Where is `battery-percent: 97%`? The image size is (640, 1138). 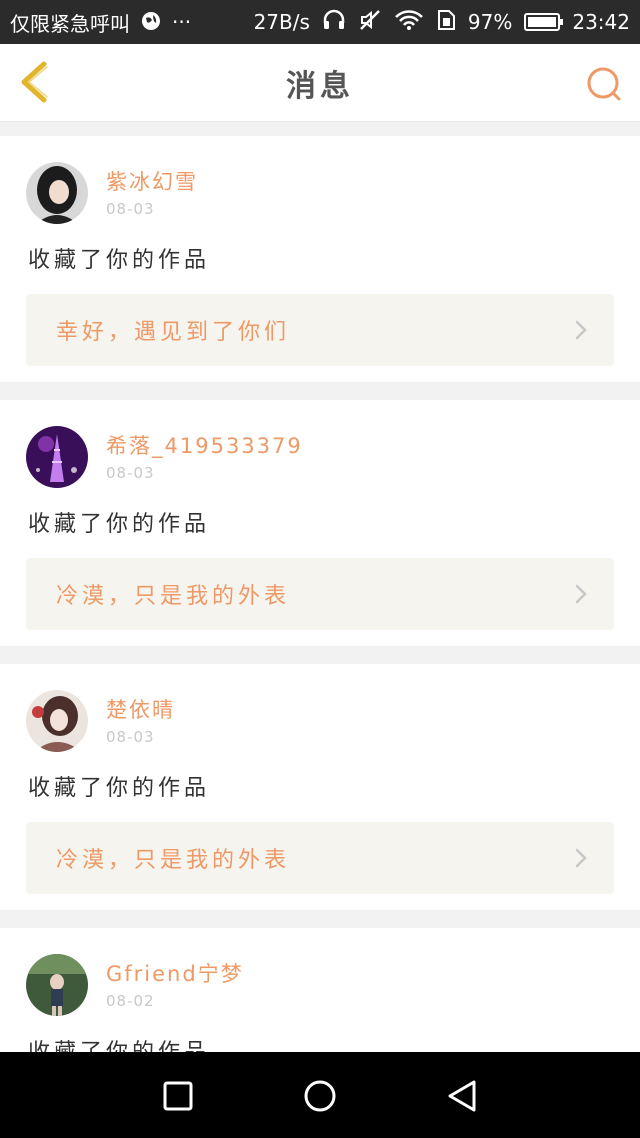 battery-percent: 97% is located at coordinates (490, 22).